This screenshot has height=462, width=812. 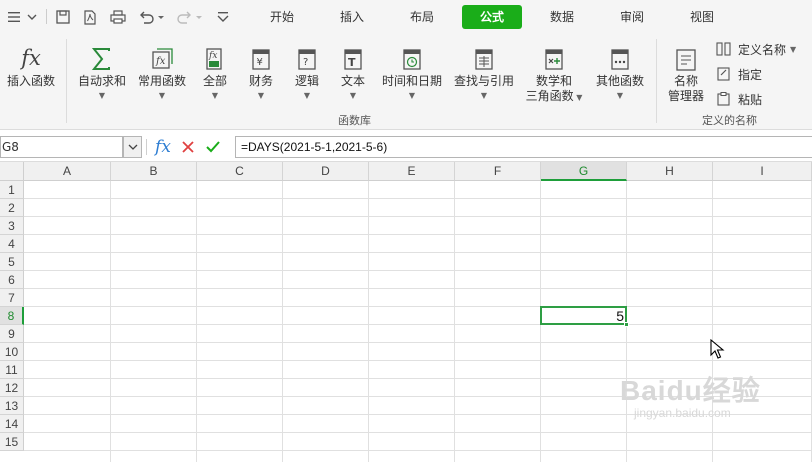 What do you see at coordinates (12, 442) in the screenshot?
I see `row-header-15: 15` at bounding box center [12, 442].